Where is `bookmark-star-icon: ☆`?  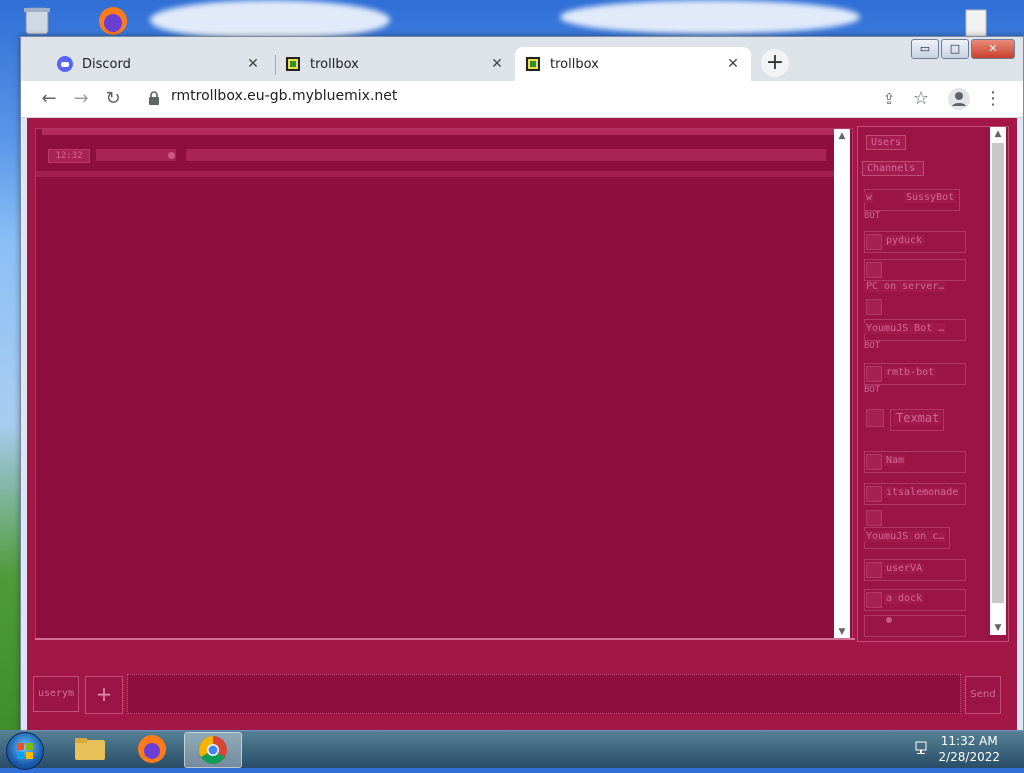
bookmark-star-icon: ☆ is located at coordinates (921, 99).